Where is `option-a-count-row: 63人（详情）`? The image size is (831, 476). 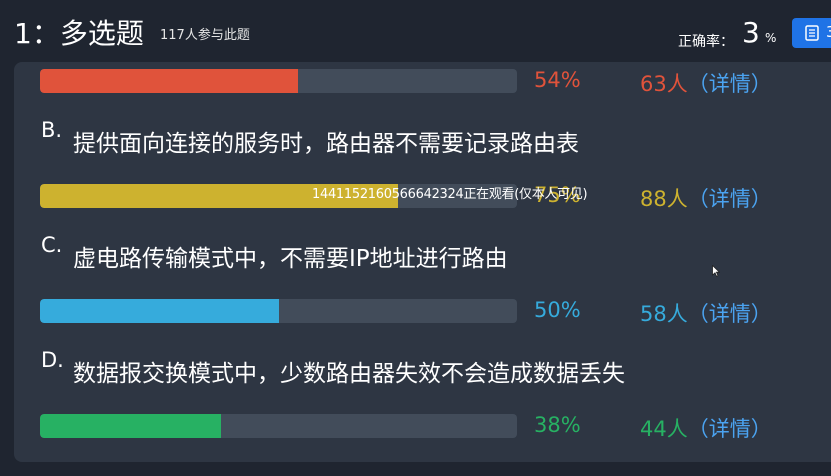
option-a-count-row: 63人（详情） is located at coordinates (706, 83).